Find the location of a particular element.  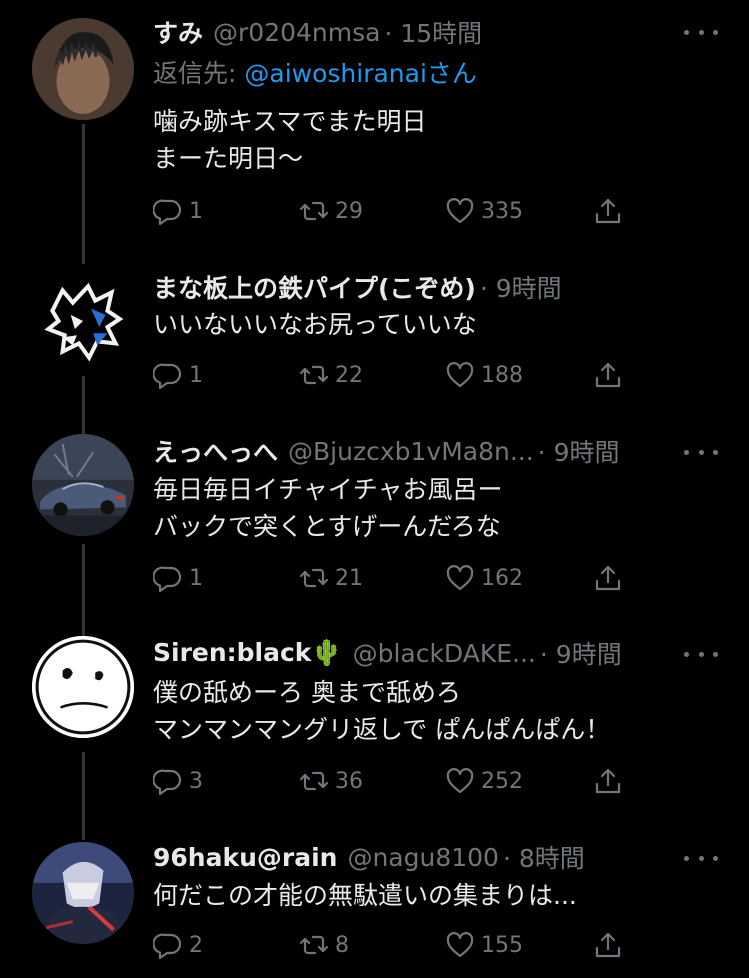

retweet-count: 29 is located at coordinates (349, 211).